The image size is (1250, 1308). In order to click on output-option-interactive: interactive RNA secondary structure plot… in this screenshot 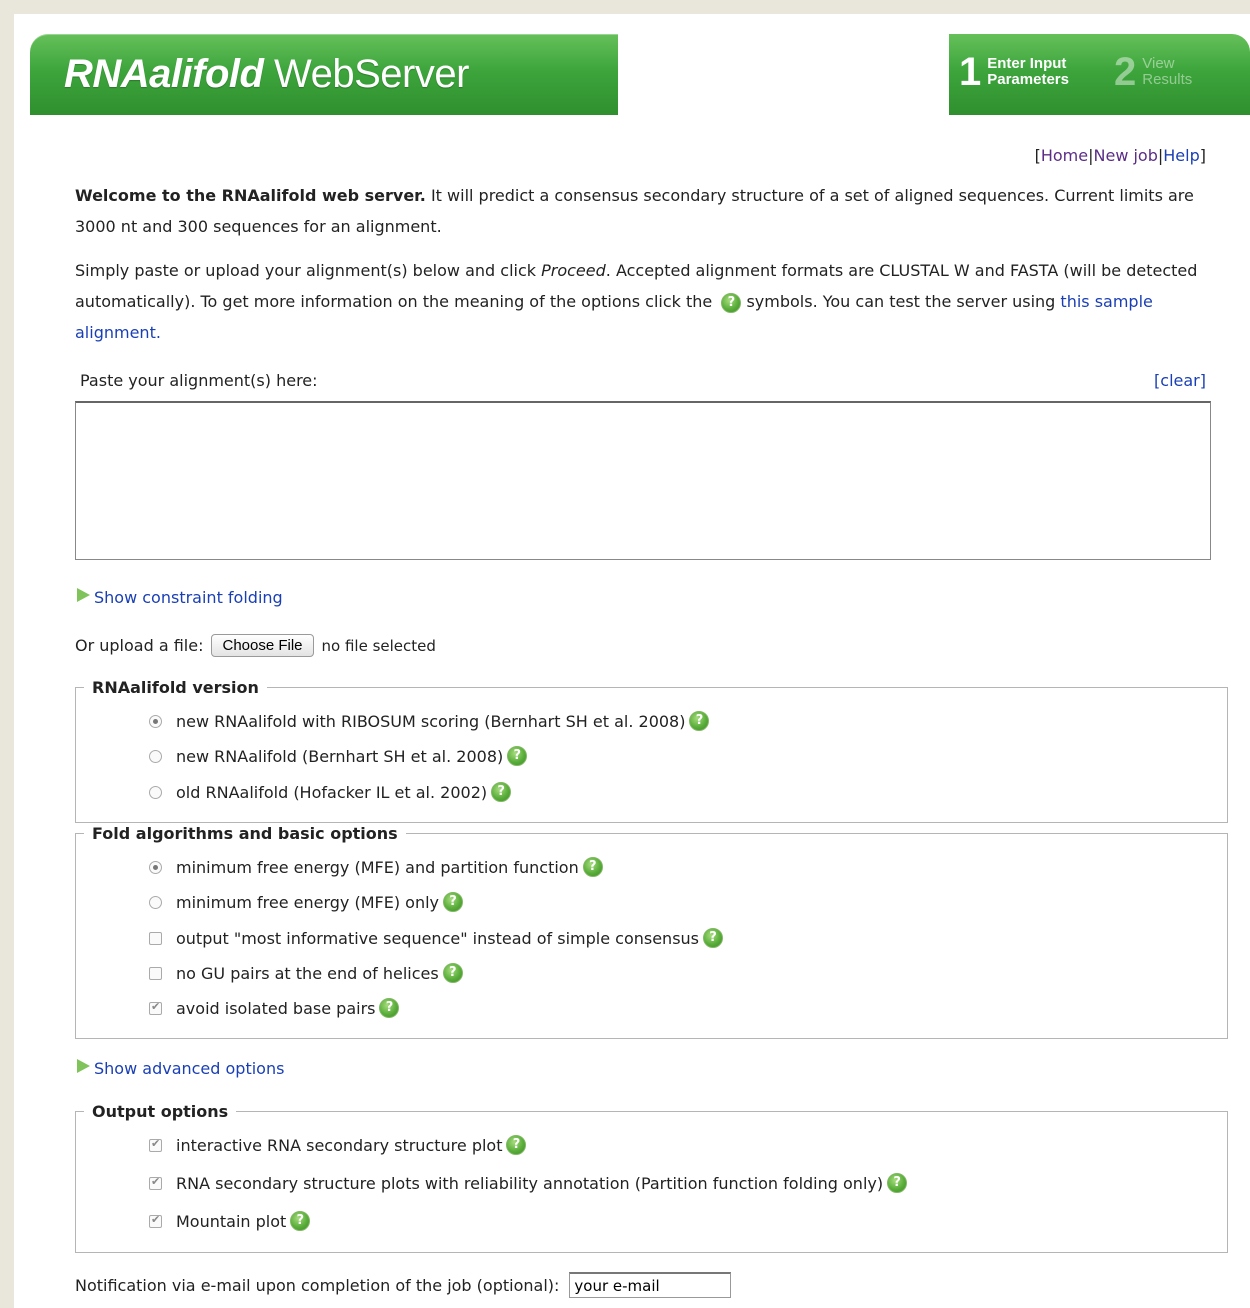, I will do `click(338, 1145)`.